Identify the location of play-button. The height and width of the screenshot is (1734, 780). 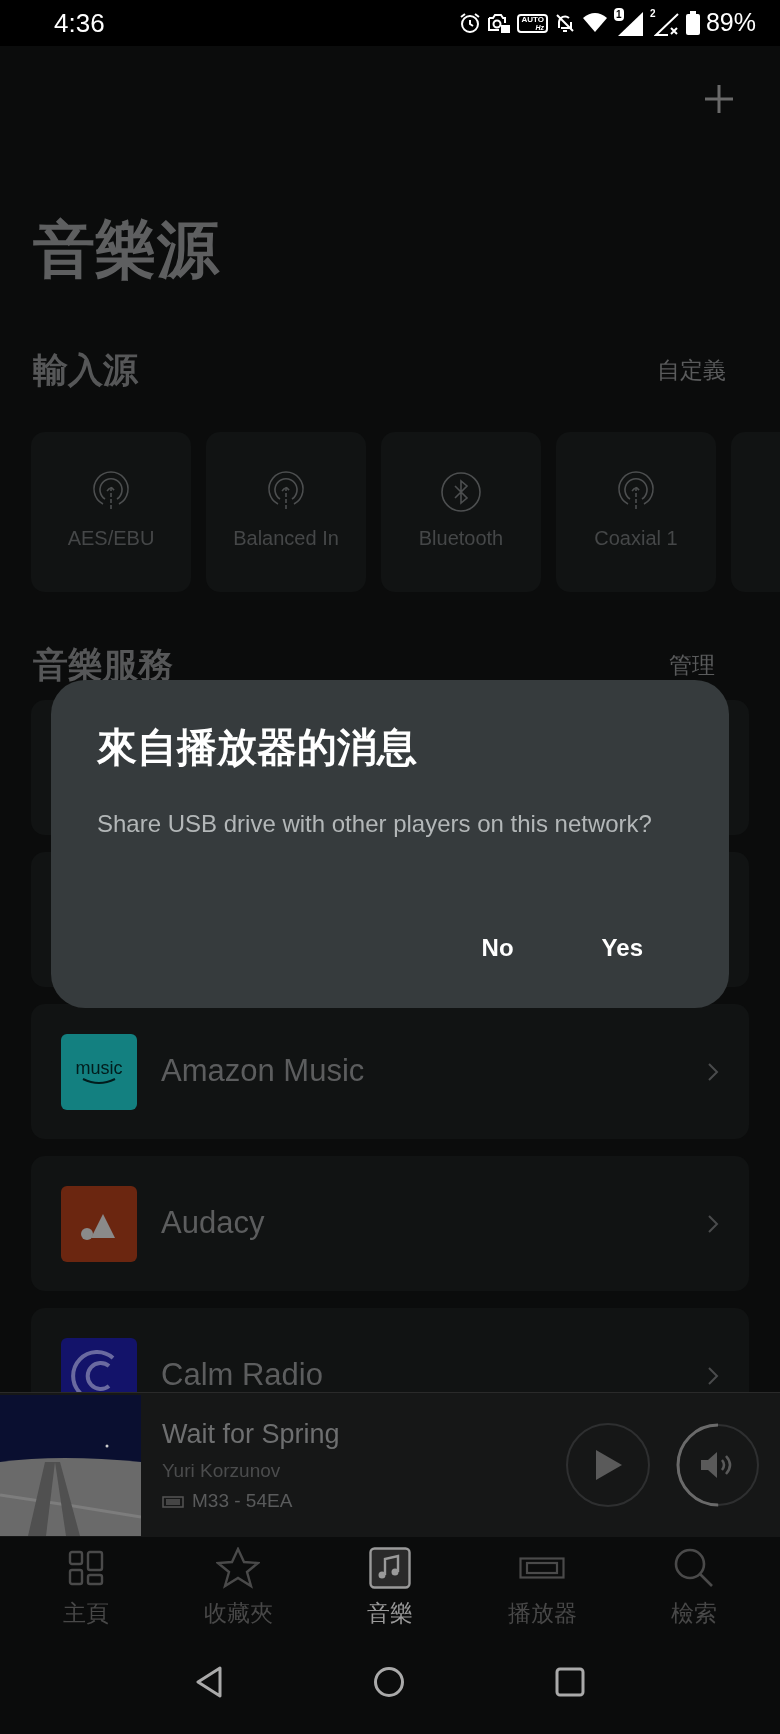
(608, 1465).